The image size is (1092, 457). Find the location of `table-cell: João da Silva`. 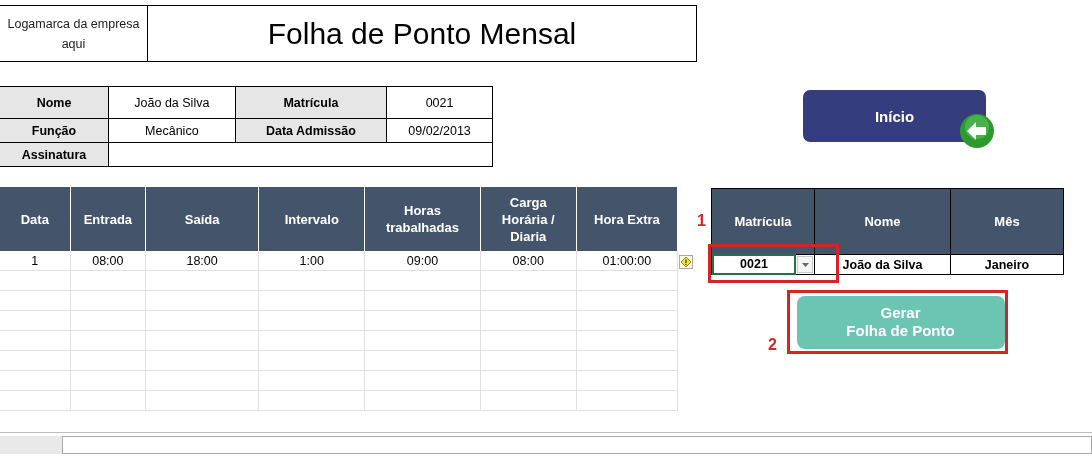

table-cell: João da Silva is located at coordinates (882, 264).